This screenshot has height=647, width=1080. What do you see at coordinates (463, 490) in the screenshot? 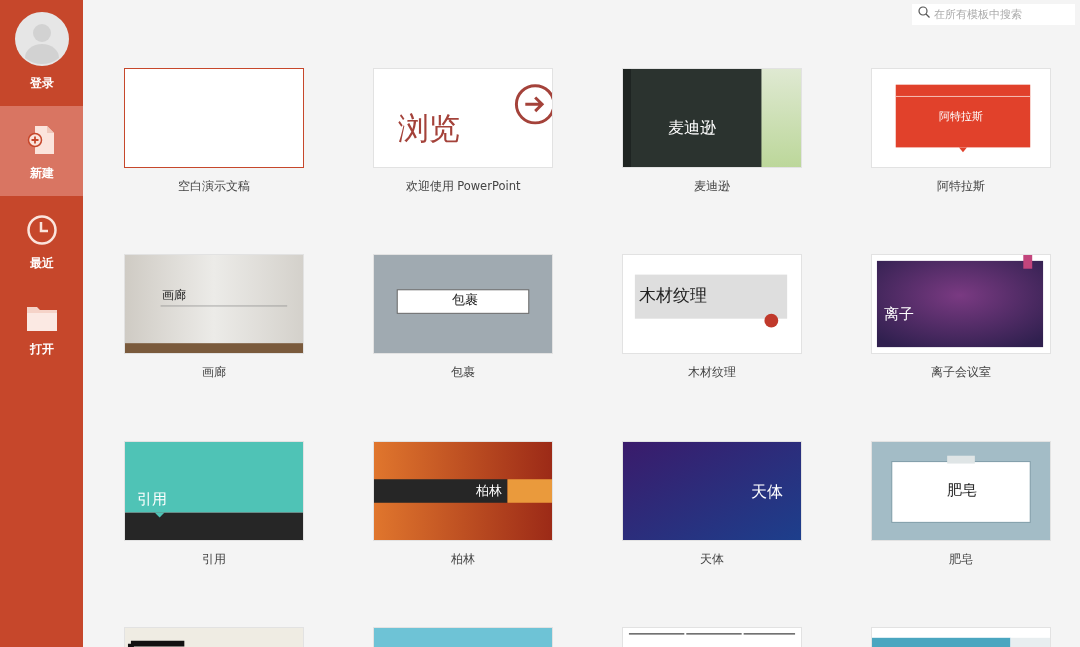
I see `template-thumbnail: 柏林` at bounding box center [463, 490].